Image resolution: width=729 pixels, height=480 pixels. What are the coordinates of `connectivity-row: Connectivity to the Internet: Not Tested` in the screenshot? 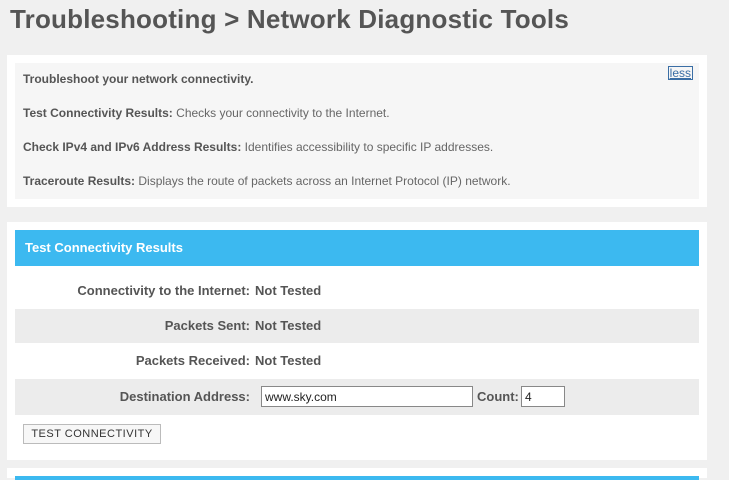 It's located at (357, 291).